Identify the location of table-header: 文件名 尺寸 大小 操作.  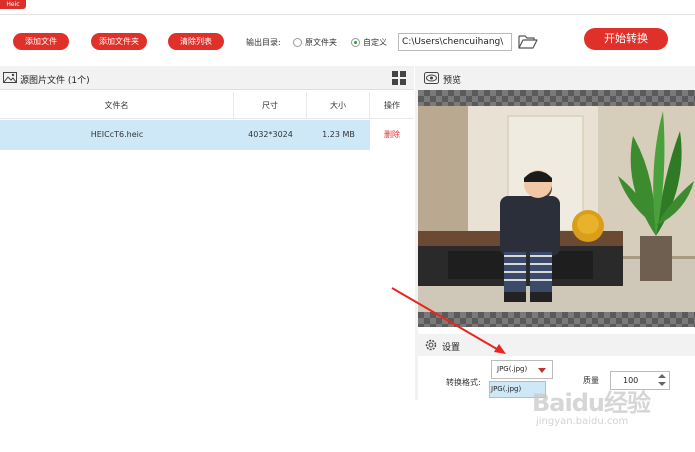
(207, 105).